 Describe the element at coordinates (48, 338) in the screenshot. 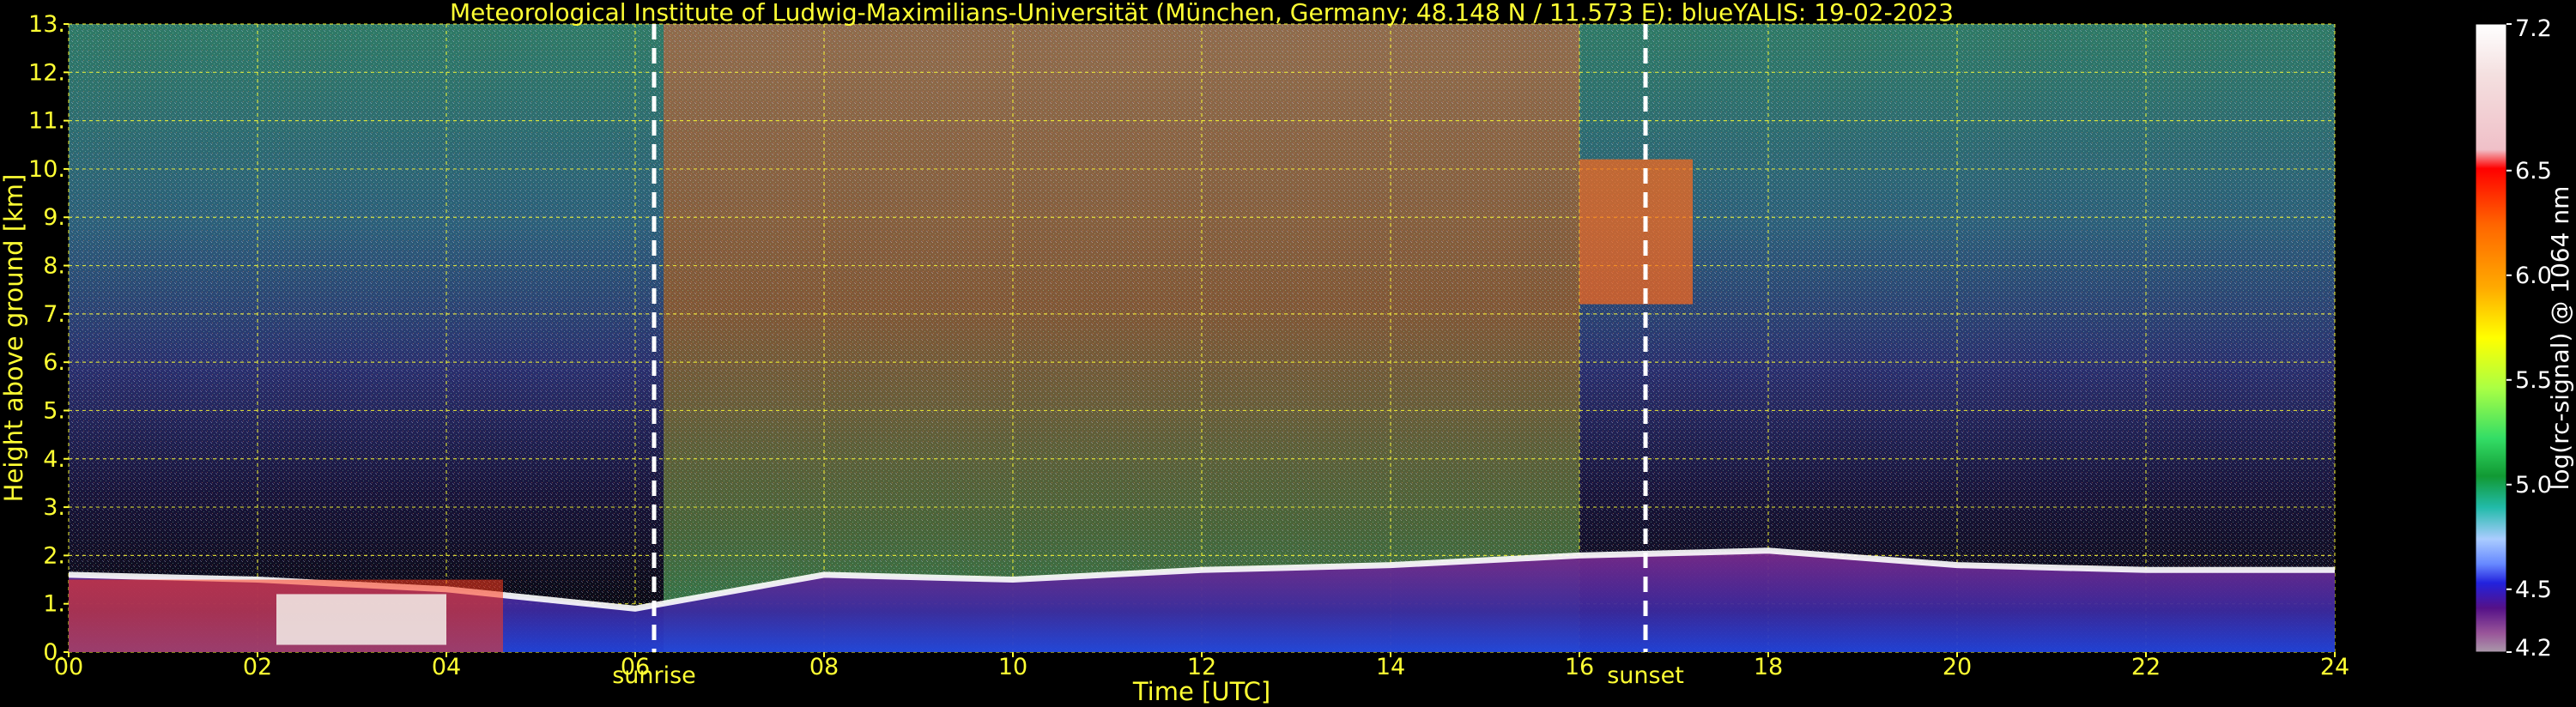

I see `y-axis-ticks: 0. 1. 2. 3. 4. 5. 6. 7. 8. 9. 10. 11. 12. 13.` at that location.